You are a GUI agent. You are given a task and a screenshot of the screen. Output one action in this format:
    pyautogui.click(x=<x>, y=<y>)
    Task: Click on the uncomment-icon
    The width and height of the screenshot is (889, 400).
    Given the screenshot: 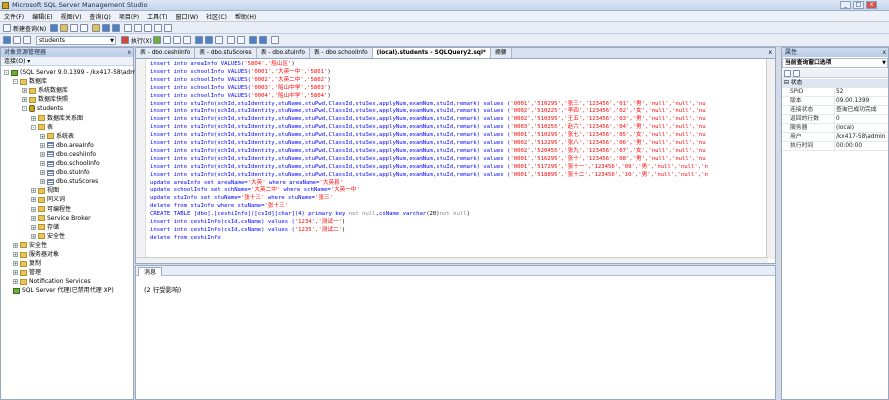 What is the action you would take?
    pyautogui.click(x=241, y=40)
    